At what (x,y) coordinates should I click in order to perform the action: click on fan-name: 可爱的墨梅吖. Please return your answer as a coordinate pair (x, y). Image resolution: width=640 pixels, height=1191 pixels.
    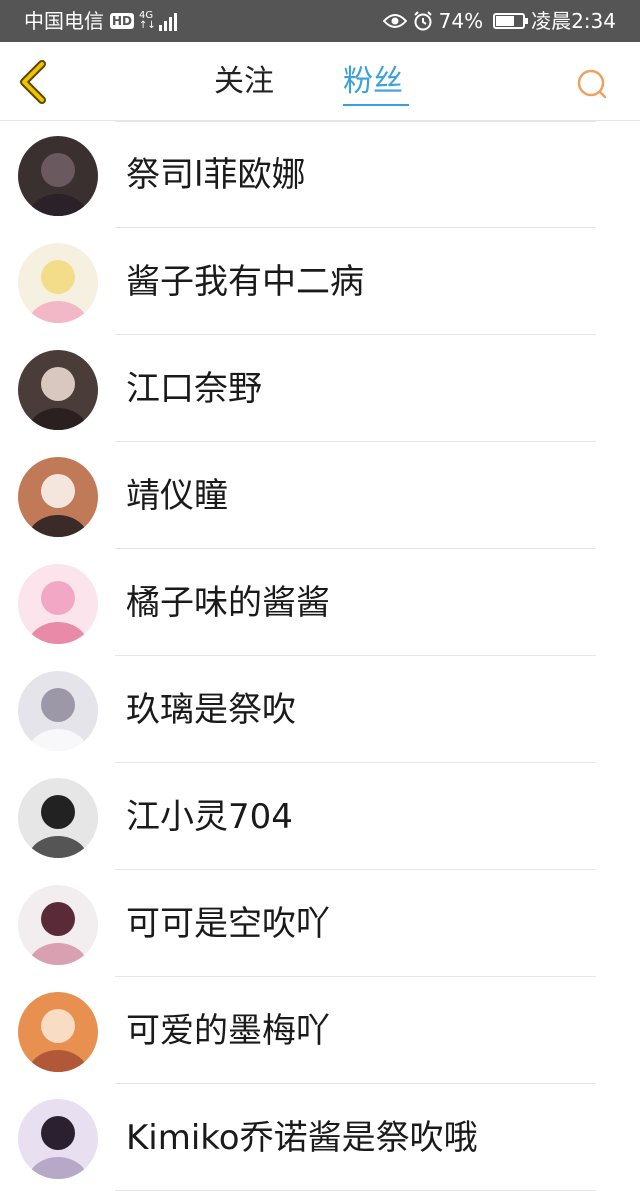
    Looking at the image, I should click on (228, 1031).